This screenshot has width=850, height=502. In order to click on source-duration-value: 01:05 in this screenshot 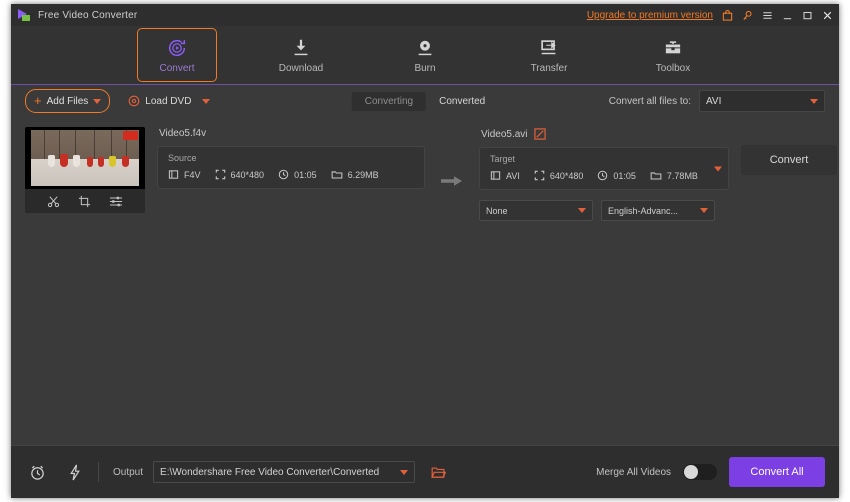, I will do `click(305, 174)`.